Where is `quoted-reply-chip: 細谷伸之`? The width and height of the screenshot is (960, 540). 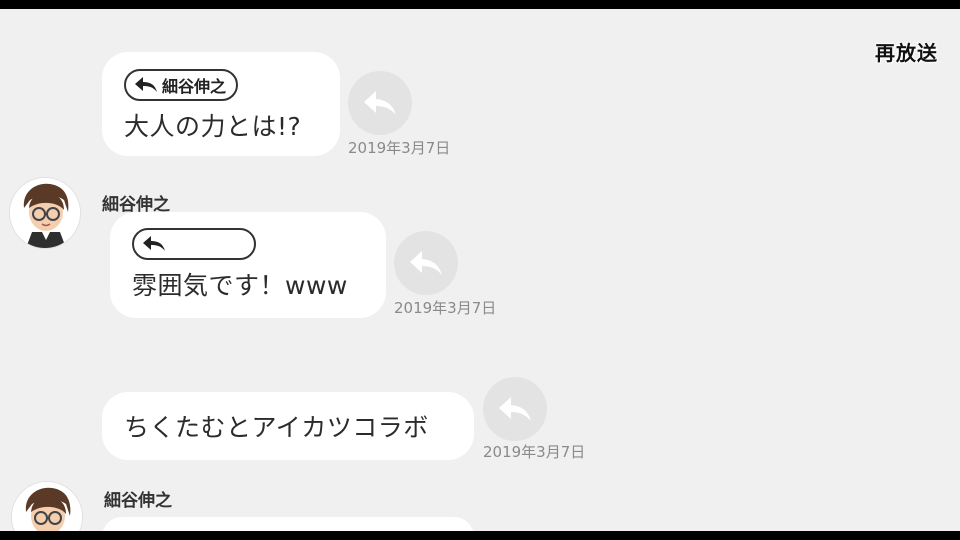 quoted-reply-chip: 細谷伸之 is located at coordinates (181, 85).